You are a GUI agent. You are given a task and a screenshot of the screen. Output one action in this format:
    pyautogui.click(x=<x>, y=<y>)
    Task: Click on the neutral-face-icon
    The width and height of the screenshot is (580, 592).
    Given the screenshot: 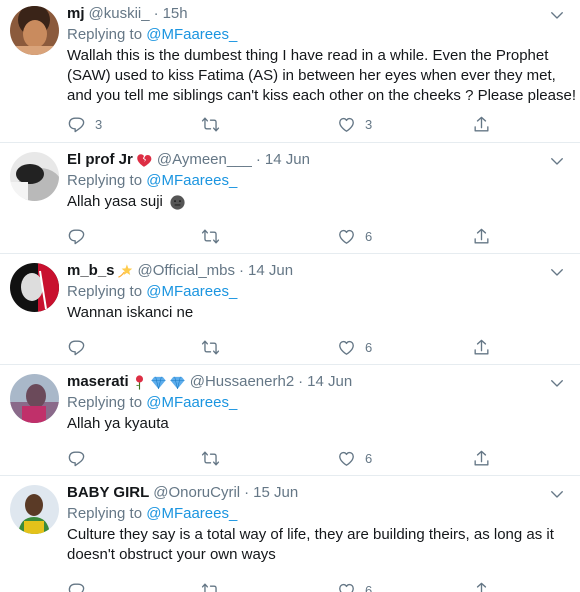 What is the action you would take?
    pyautogui.click(x=177, y=202)
    